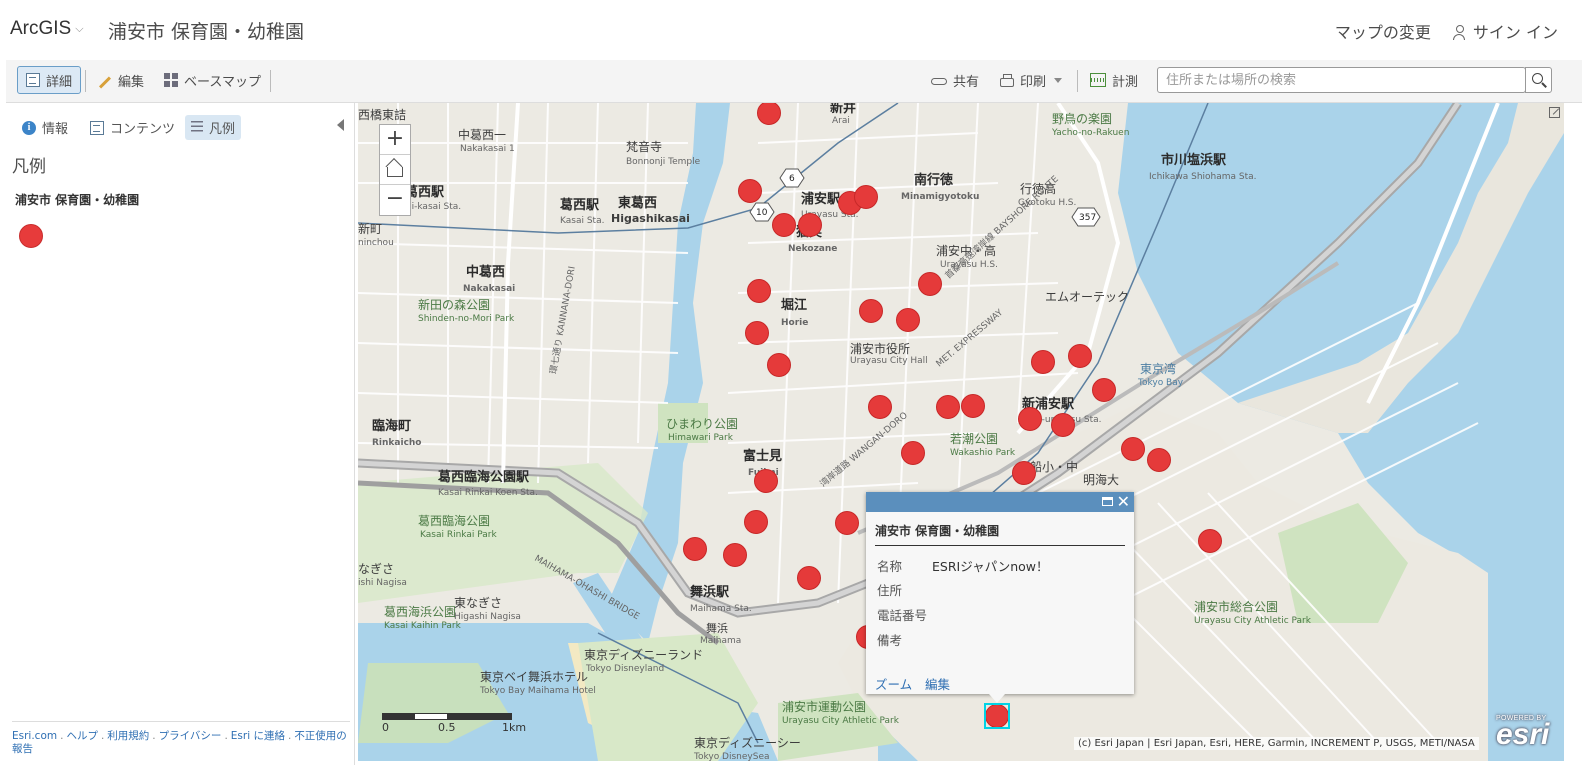 The height and width of the screenshot is (773, 1588). I want to click on tab-legend: 凡例, so click(213, 127).